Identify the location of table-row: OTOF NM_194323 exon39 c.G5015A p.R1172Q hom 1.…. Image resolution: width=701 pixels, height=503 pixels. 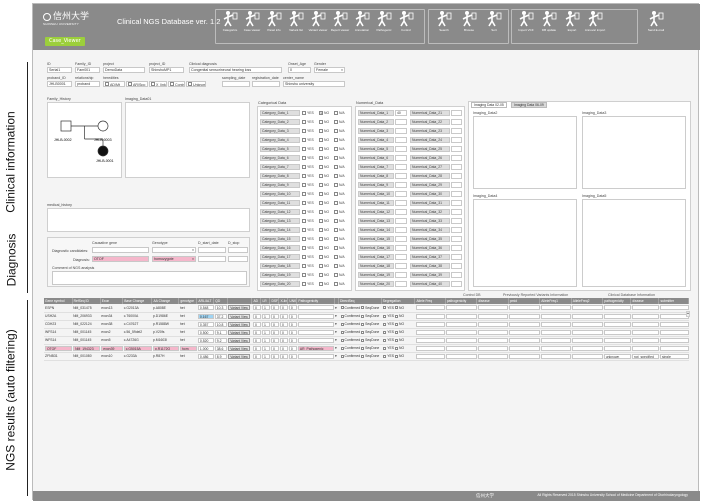
(366, 348).